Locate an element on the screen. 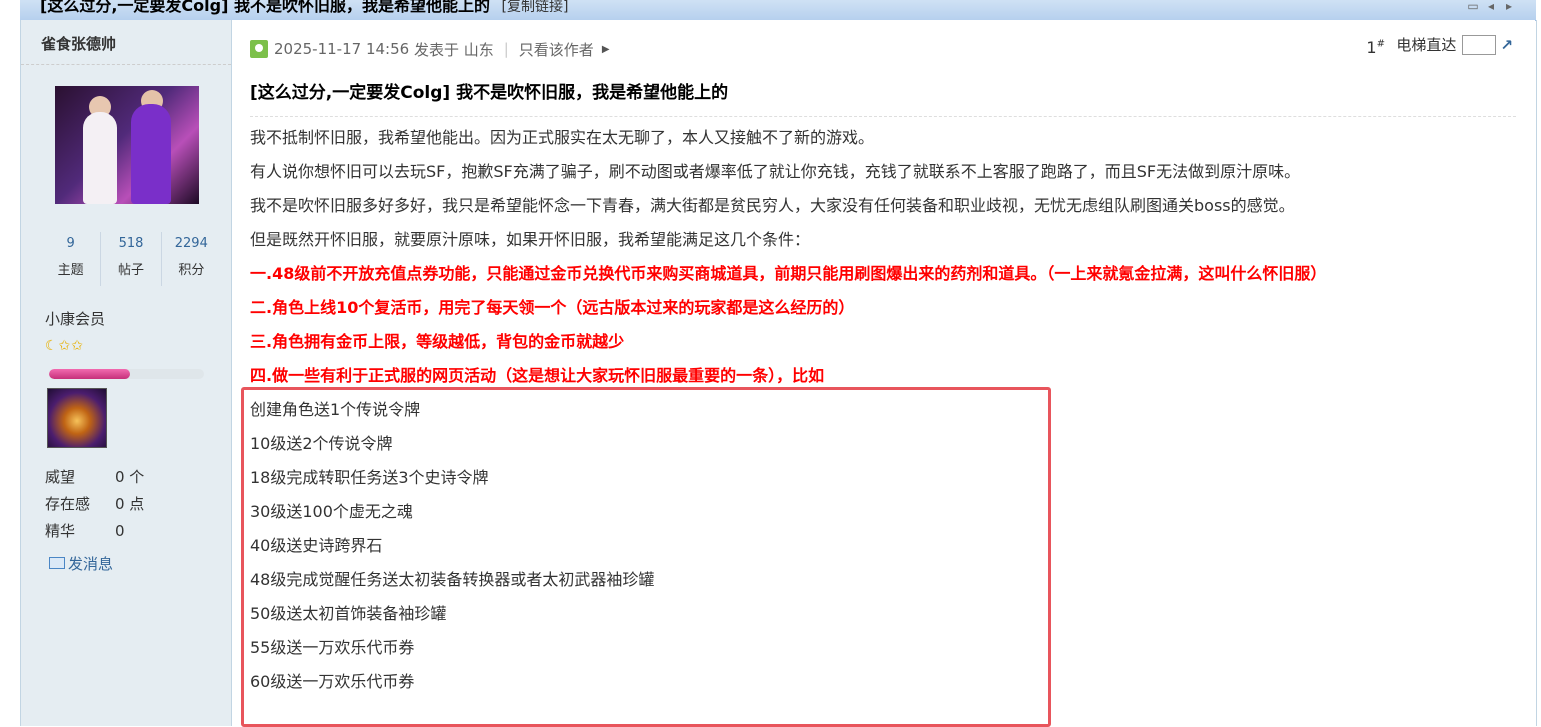 The width and height of the screenshot is (1541, 727). online-status-icon is located at coordinates (259, 49).